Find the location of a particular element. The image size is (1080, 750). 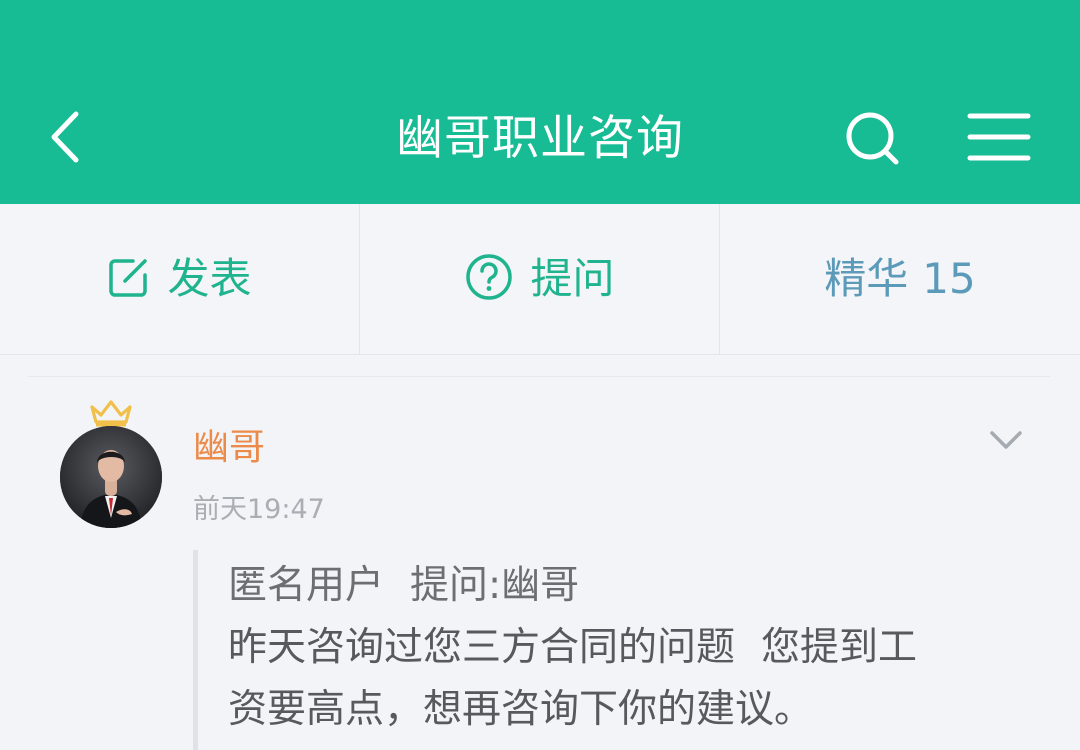

post-time: 前天19:47 is located at coordinates (259, 509).